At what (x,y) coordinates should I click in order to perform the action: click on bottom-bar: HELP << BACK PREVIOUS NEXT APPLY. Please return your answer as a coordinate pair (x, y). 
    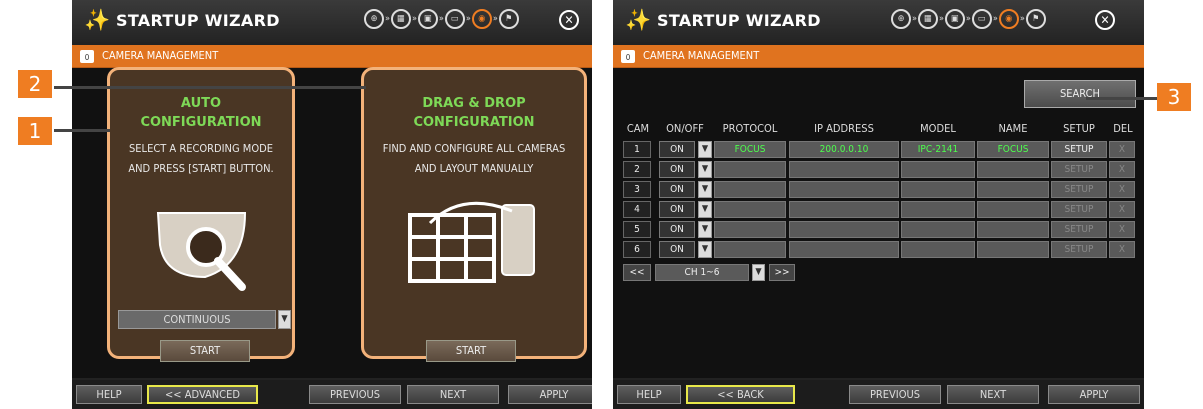
    Looking at the image, I should click on (878, 394).